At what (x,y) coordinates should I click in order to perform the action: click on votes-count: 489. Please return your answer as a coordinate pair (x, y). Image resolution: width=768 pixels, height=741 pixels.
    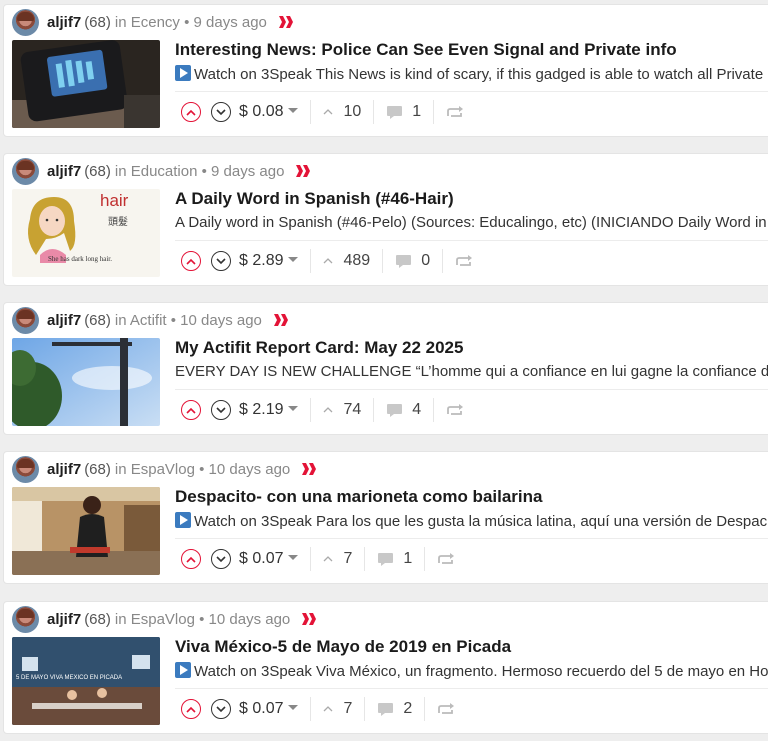
    Looking at the image, I should click on (346, 261).